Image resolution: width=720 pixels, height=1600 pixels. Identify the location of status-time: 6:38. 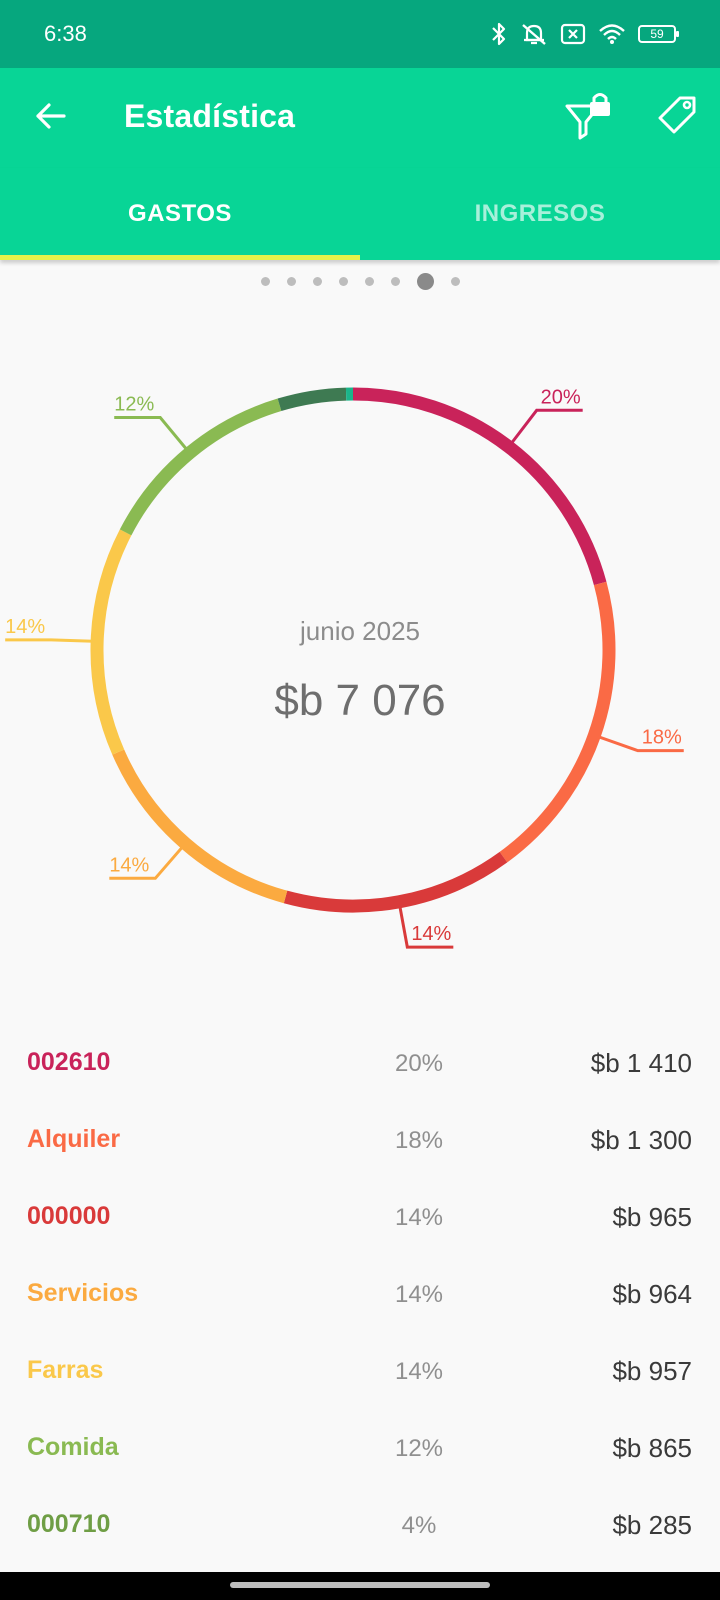
(65, 33).